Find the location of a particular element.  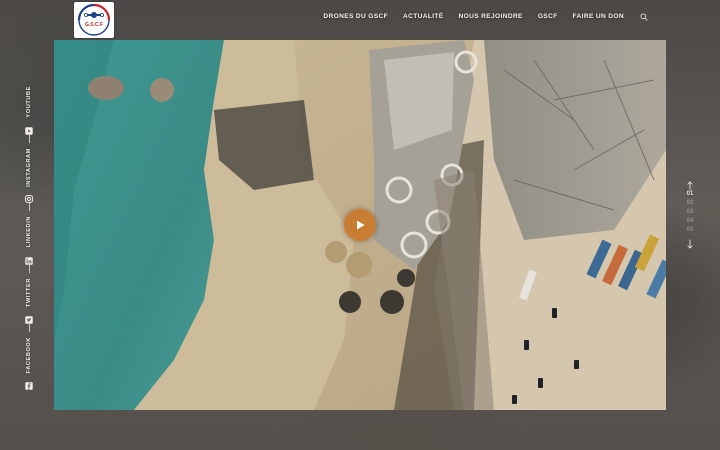

arrow-up-icon is located at coordinates (690, 184).